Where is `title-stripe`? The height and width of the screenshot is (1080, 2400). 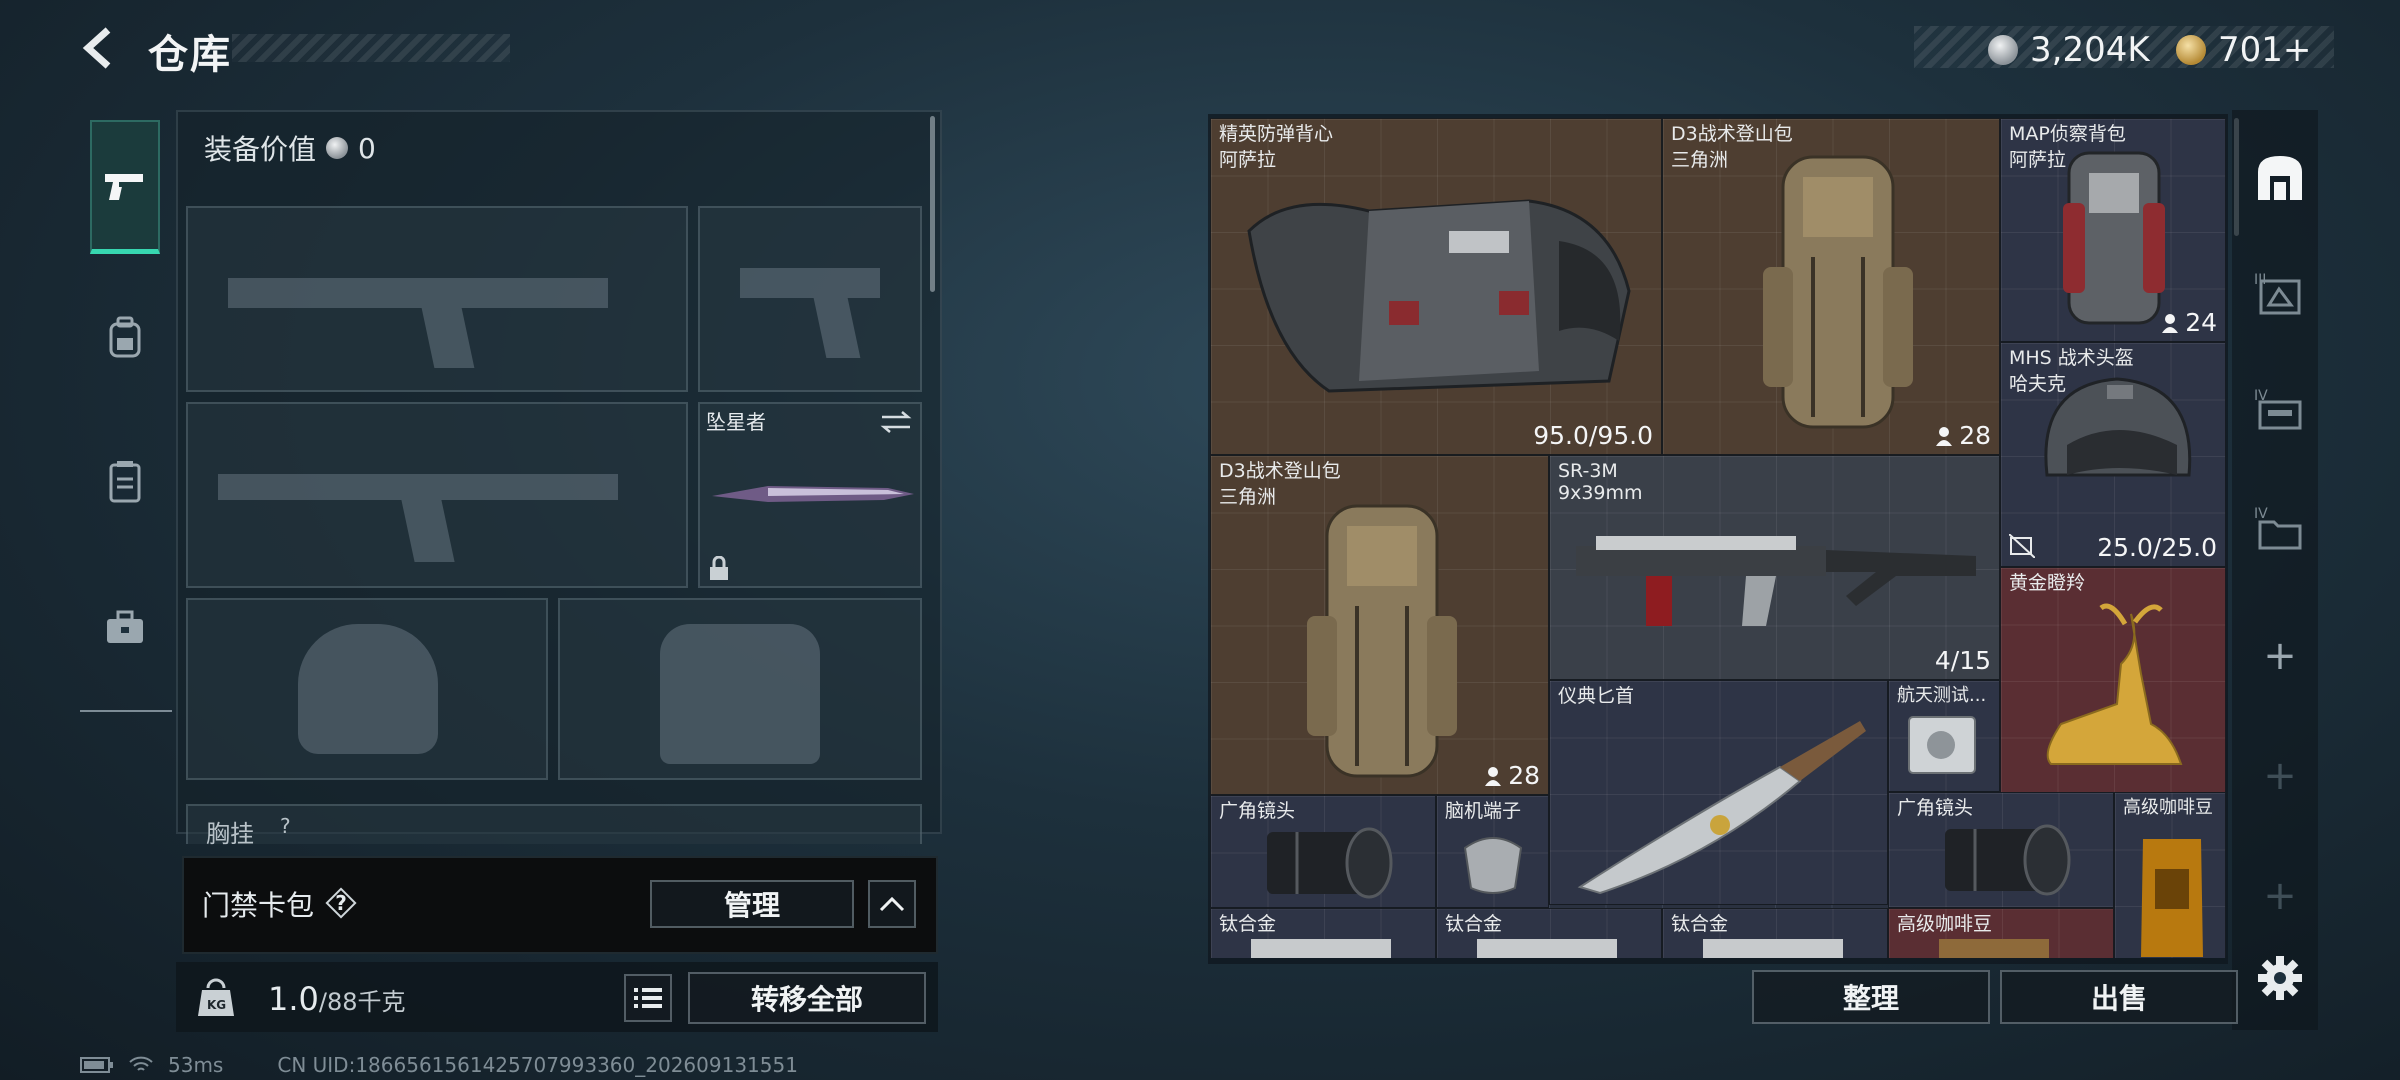
title-stripe is located at coordinates (371, 48).